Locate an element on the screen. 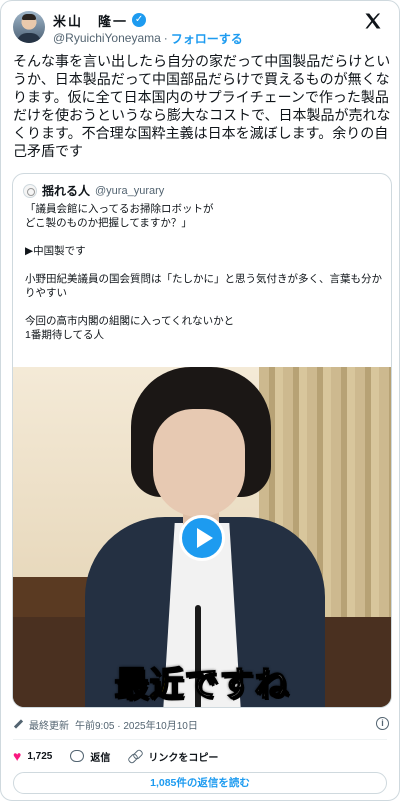 The image size is (400, 801). copy-link-button: リンクをコピー is located at coordinates (173, 756).